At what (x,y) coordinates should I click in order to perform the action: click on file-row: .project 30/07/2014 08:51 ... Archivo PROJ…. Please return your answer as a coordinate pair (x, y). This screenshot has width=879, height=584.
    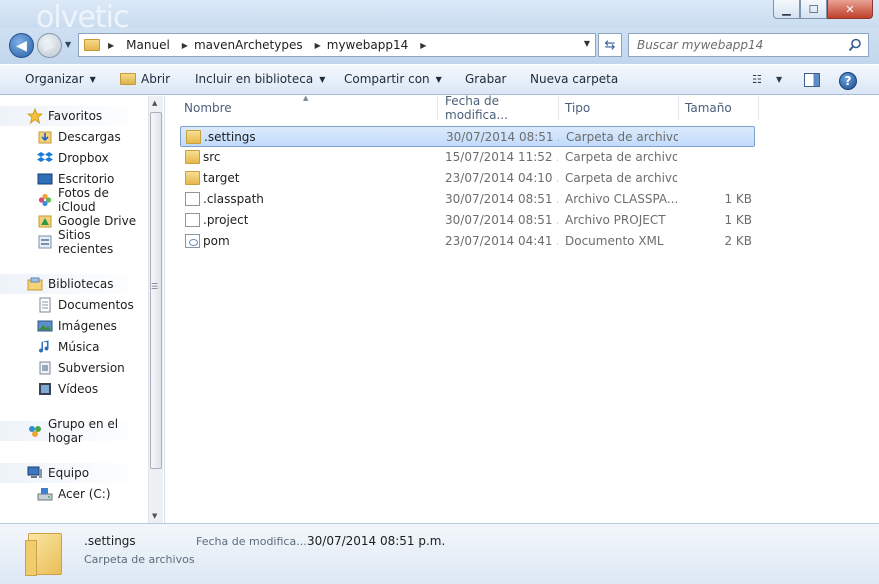
    Looking at the image, I should click on (467, 220).